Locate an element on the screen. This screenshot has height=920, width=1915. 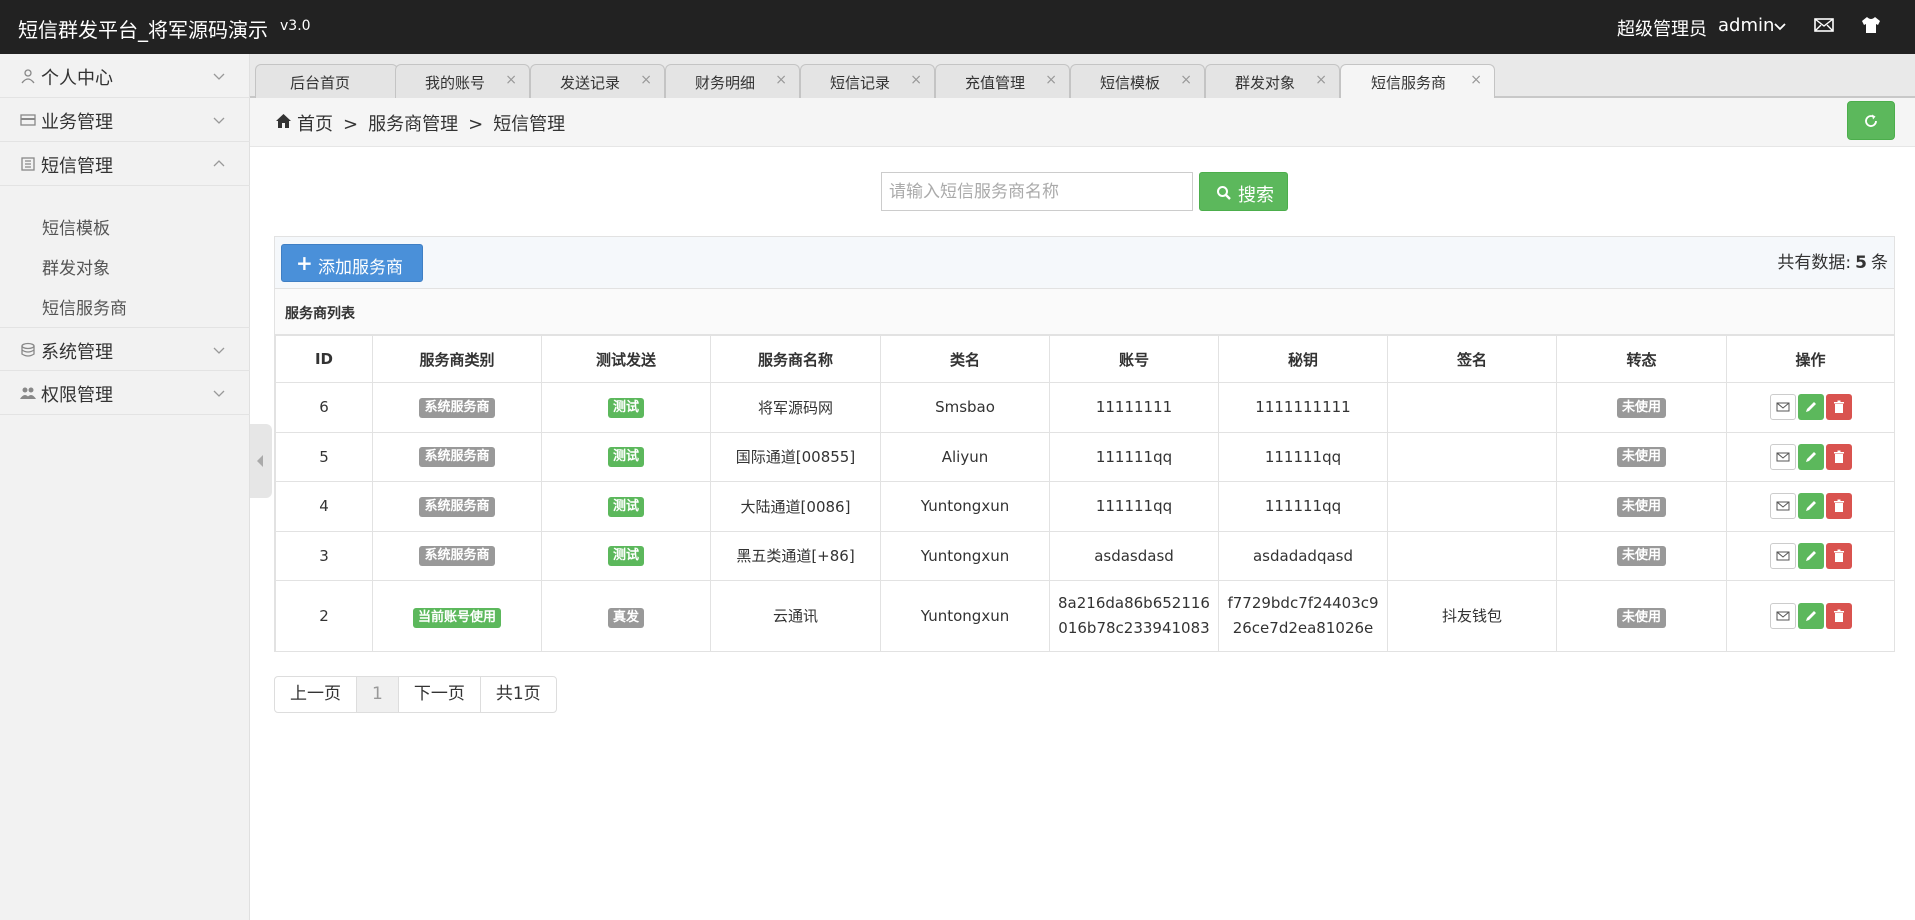
real-send-button: 真发 is located at coordinates (625, 617).